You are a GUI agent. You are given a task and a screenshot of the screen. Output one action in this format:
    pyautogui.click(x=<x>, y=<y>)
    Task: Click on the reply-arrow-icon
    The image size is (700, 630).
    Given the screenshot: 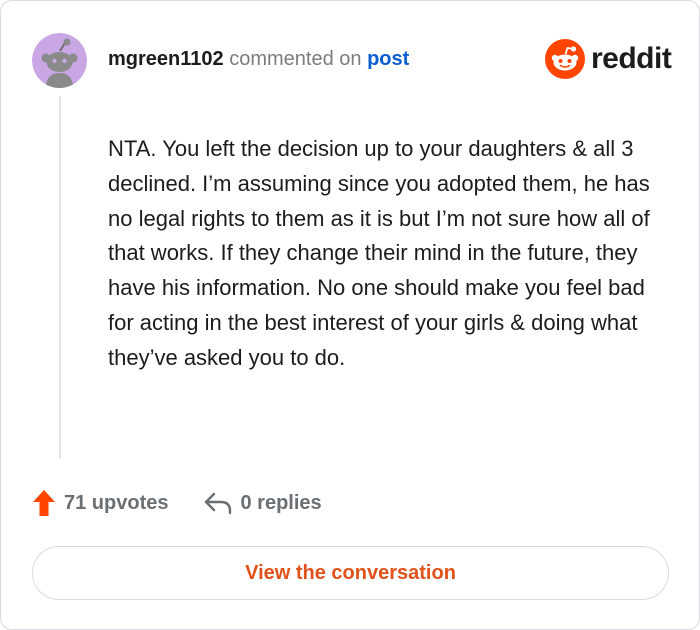 What is the action you would take?
    pyautogui.click(x=218, y=503)
    